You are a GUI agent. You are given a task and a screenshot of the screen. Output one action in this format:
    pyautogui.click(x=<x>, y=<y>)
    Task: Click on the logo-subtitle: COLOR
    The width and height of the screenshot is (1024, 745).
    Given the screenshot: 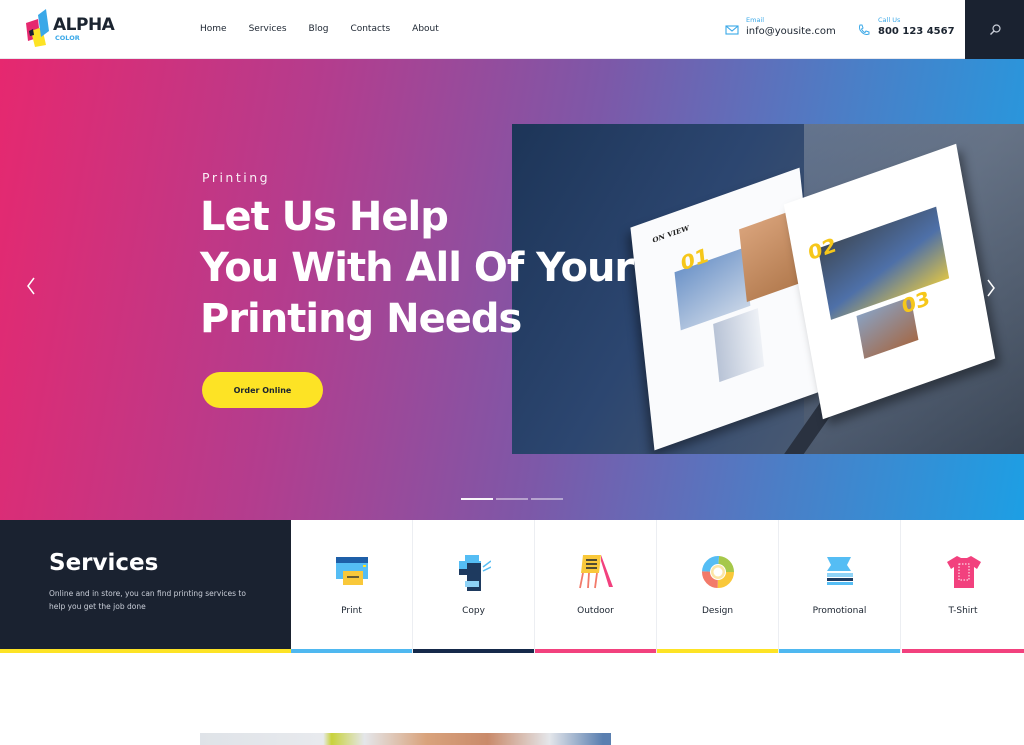 What is the action you would take?
    pyautogui.click(x=67, y=38)
    